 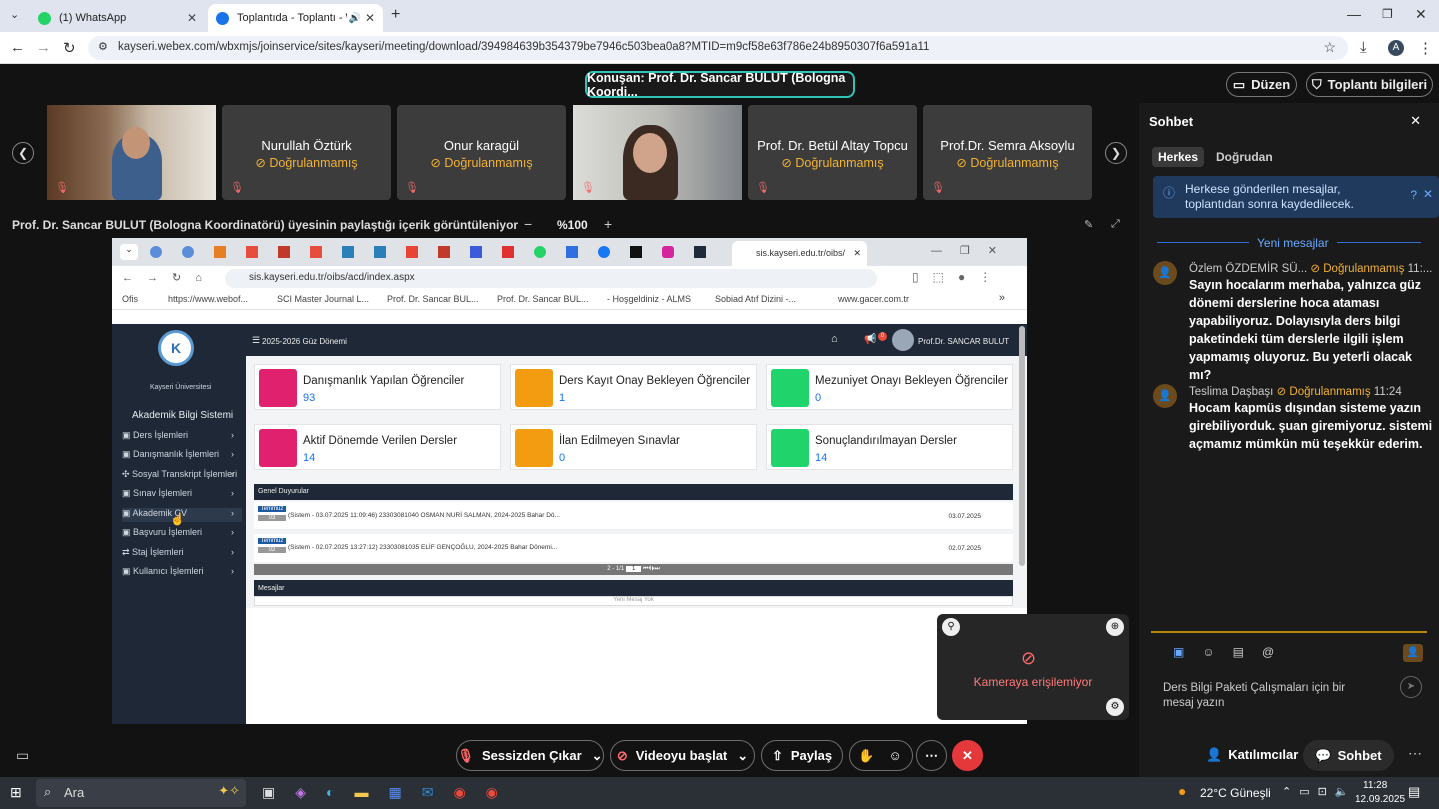 What do you see at coordinates (1369, 84) in the screenshot?
I see `meeting-info-button: ⛉ Toplantı bilgileri` at bounding box center [1369, 84].